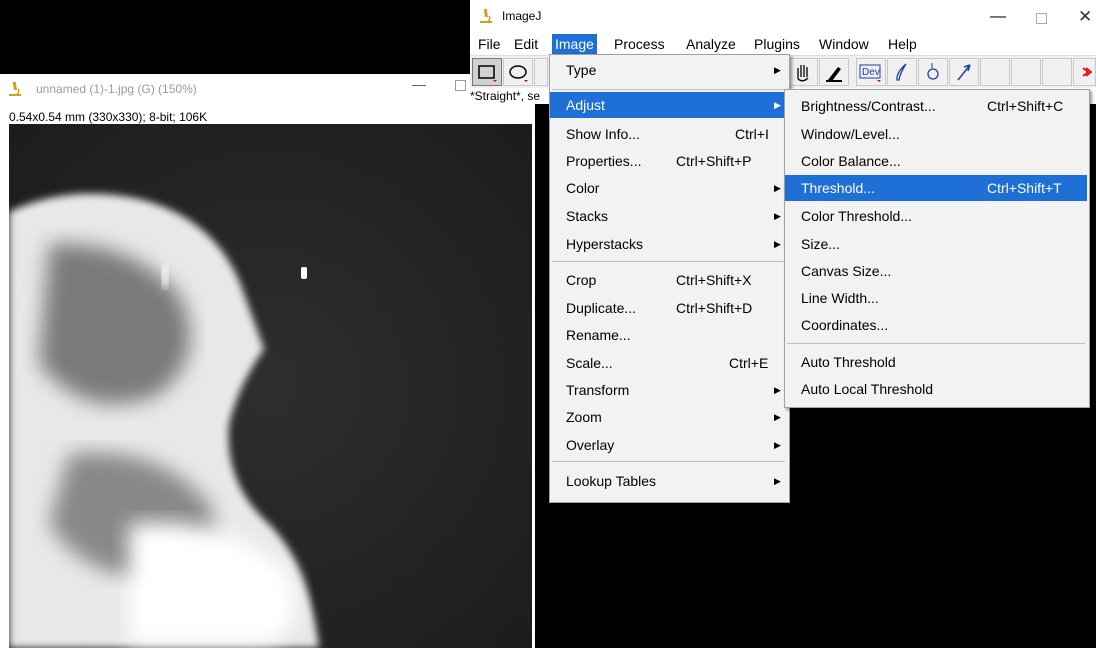 The image size is (1096, 648). I want to click on menu-item-color: Color ▶, so click(668, 188).